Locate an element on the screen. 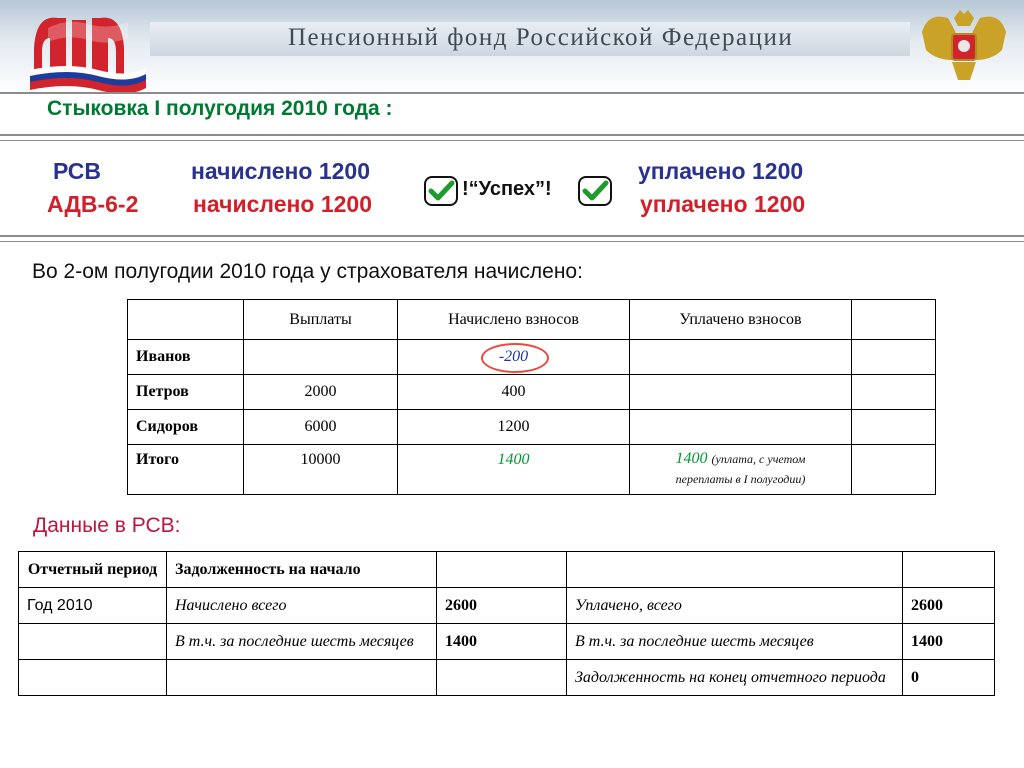  row-period: Год 2010 is located at coordinates (92, 605).